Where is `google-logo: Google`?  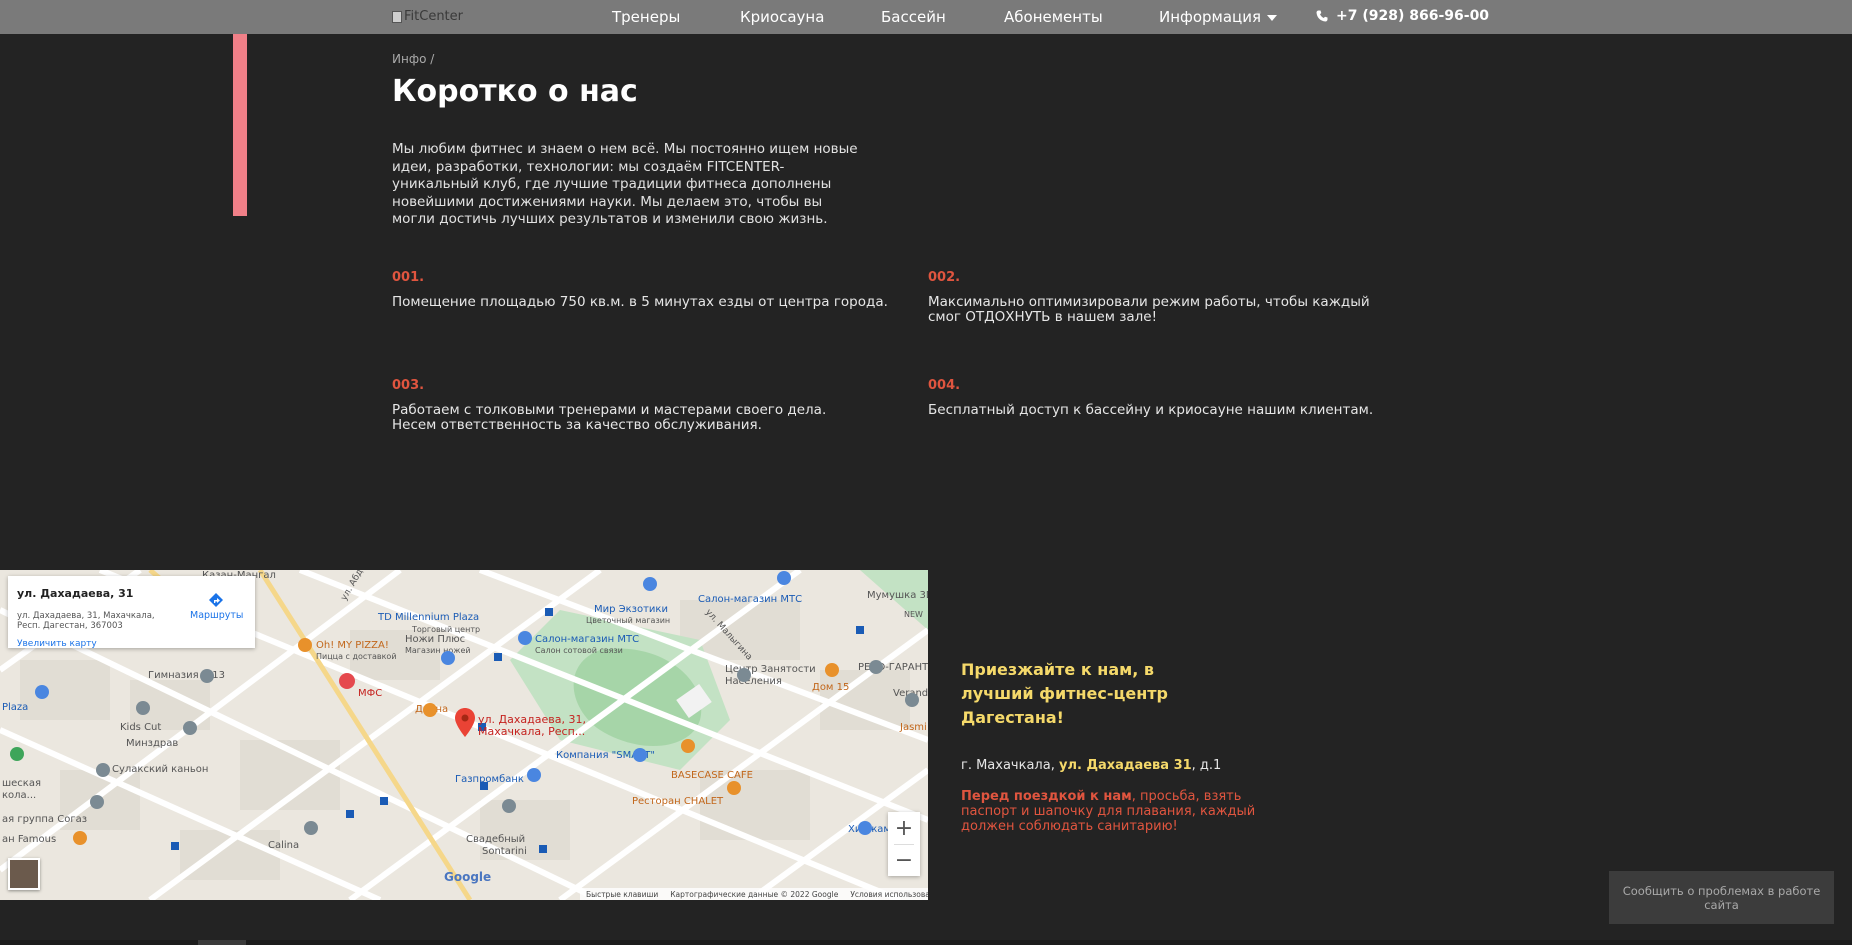
google-logo: Google is located at coordinates (468, 877).